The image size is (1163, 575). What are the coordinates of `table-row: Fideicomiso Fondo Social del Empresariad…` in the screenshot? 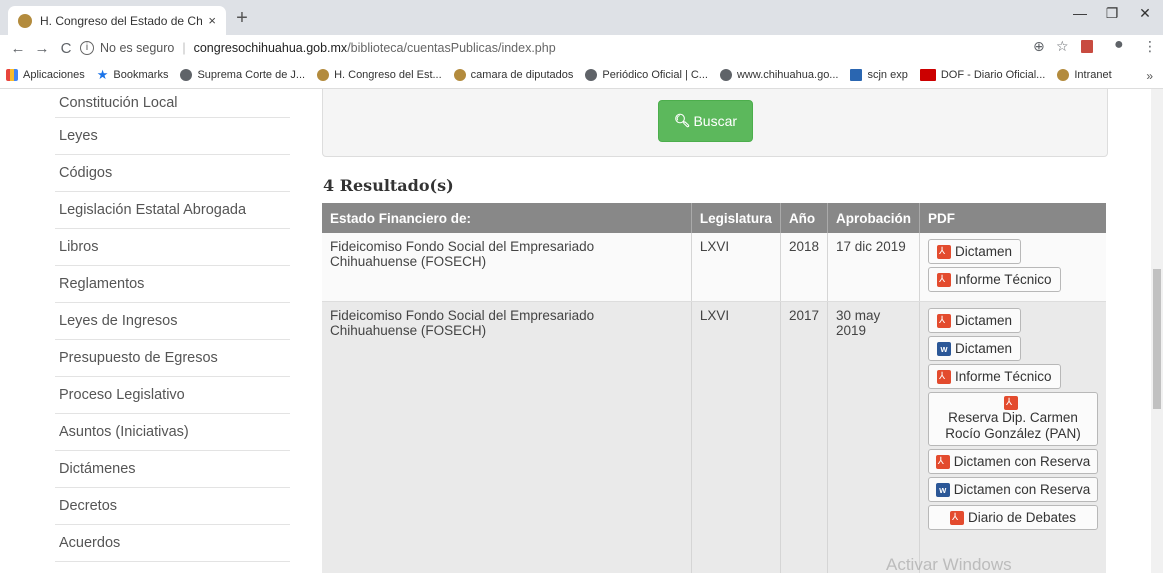 It's located at (714, 267).